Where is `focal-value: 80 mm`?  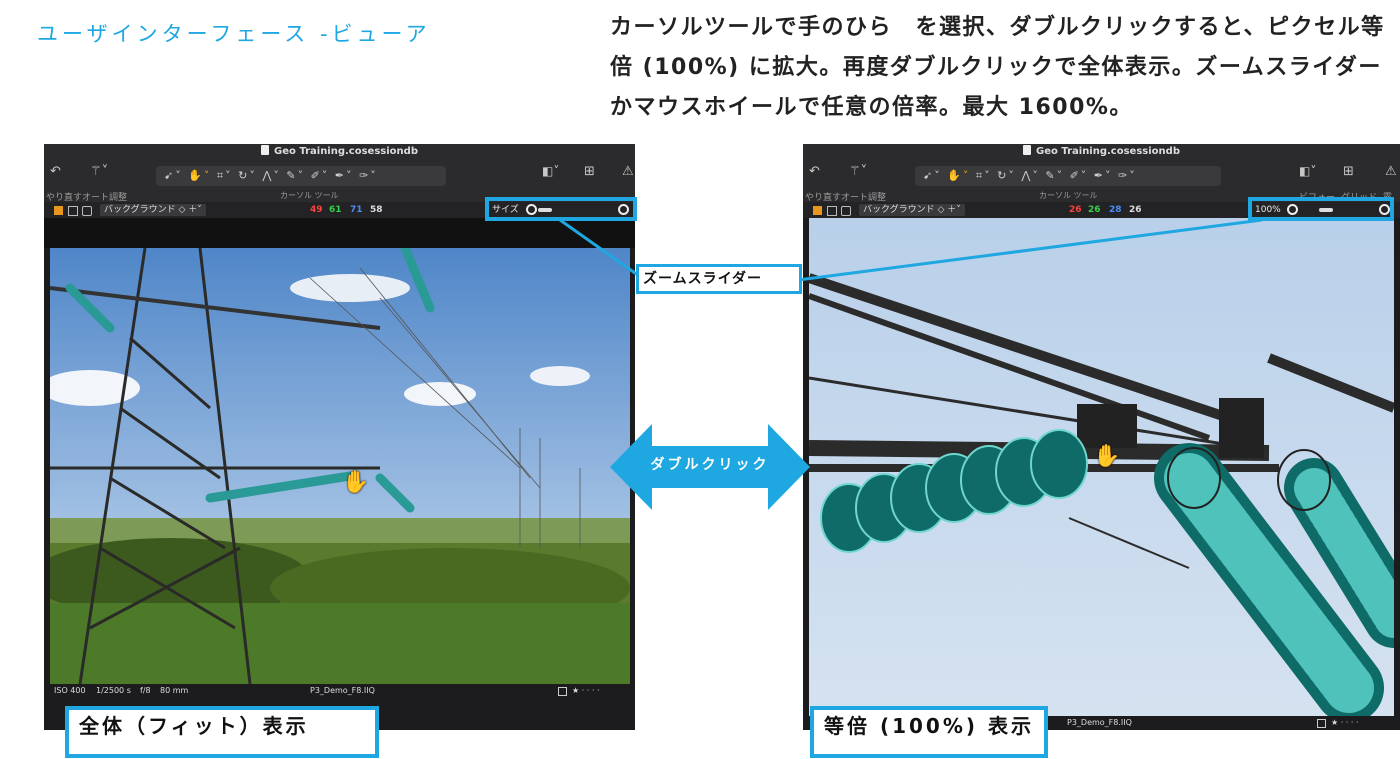
focal-value: 80 mm is located at coordinates (174, 690).